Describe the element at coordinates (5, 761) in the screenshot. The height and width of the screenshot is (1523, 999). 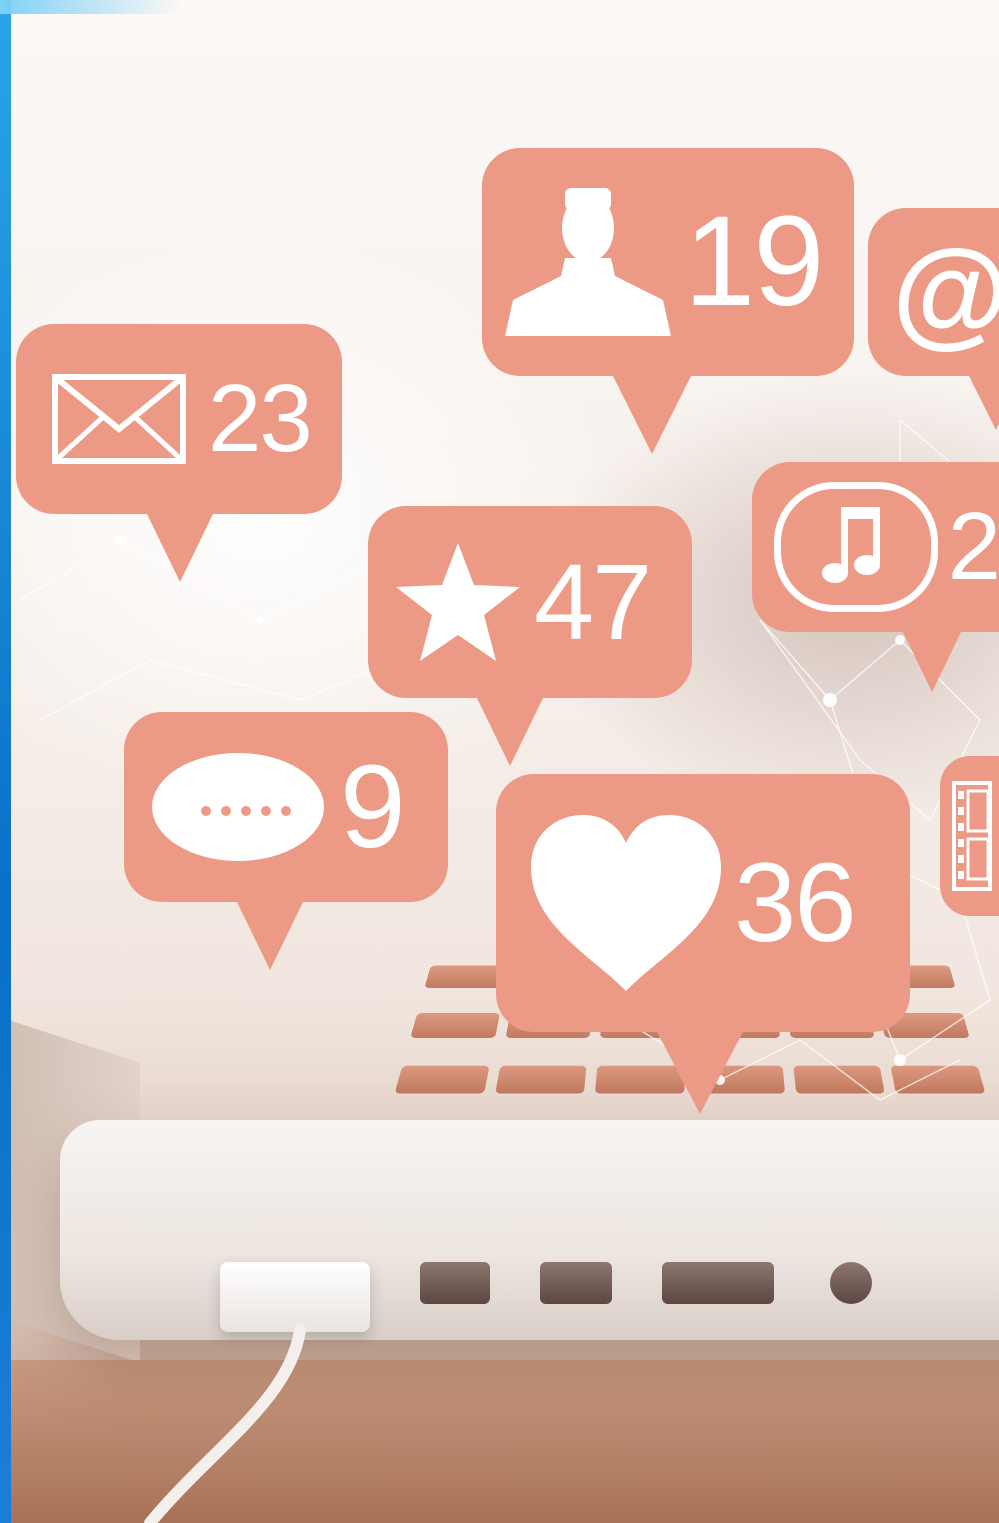
I see `accent-strip` at that location.